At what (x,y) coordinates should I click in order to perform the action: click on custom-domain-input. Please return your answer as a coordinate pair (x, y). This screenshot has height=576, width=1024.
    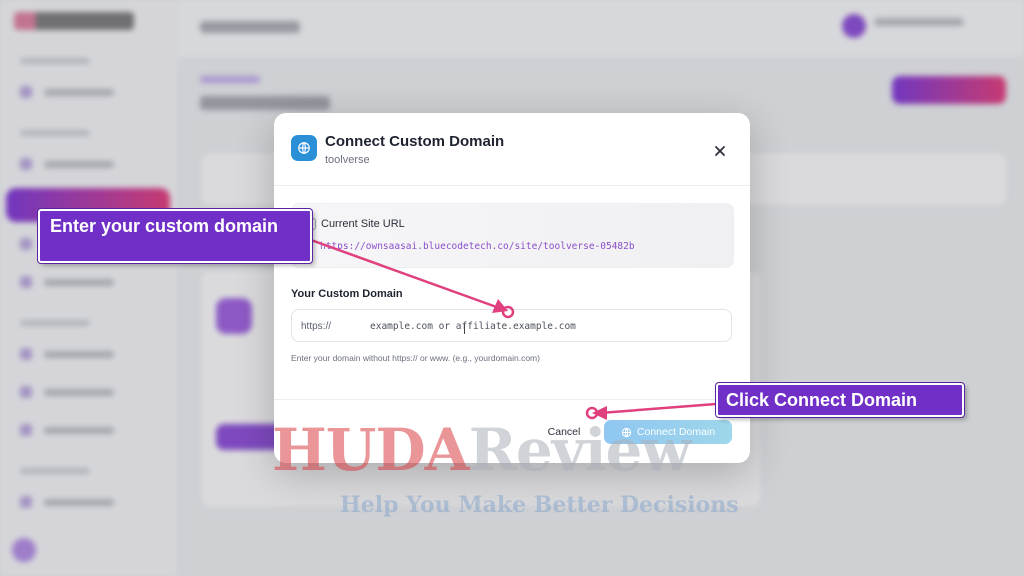
    Looking at the image, I should click on (545, 326).